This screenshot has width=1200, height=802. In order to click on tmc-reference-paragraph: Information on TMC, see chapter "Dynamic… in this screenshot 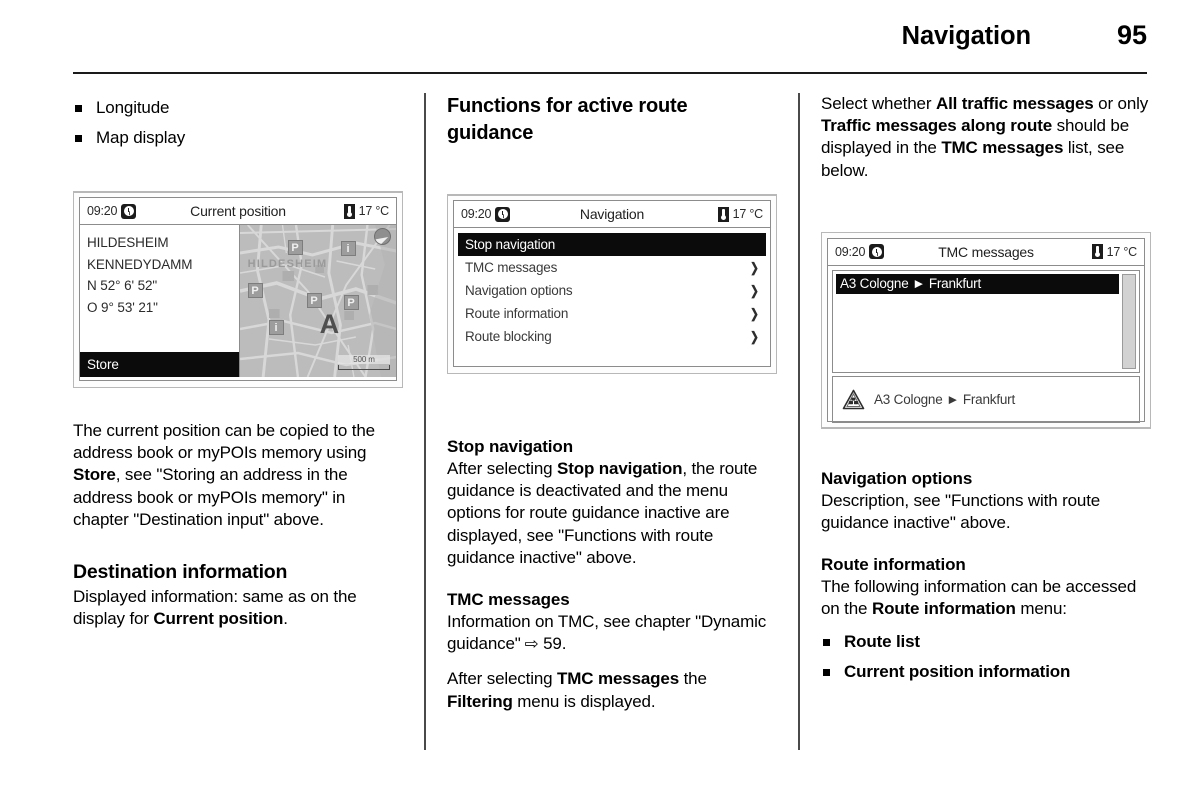, I will do `click(612, 633)`.